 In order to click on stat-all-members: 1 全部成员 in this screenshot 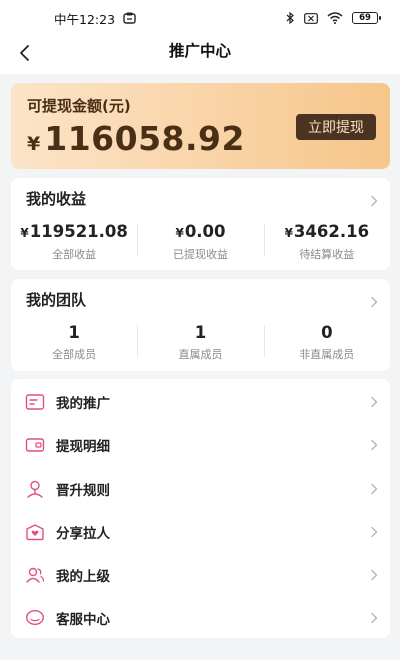, I will do `click(74, 343)`.